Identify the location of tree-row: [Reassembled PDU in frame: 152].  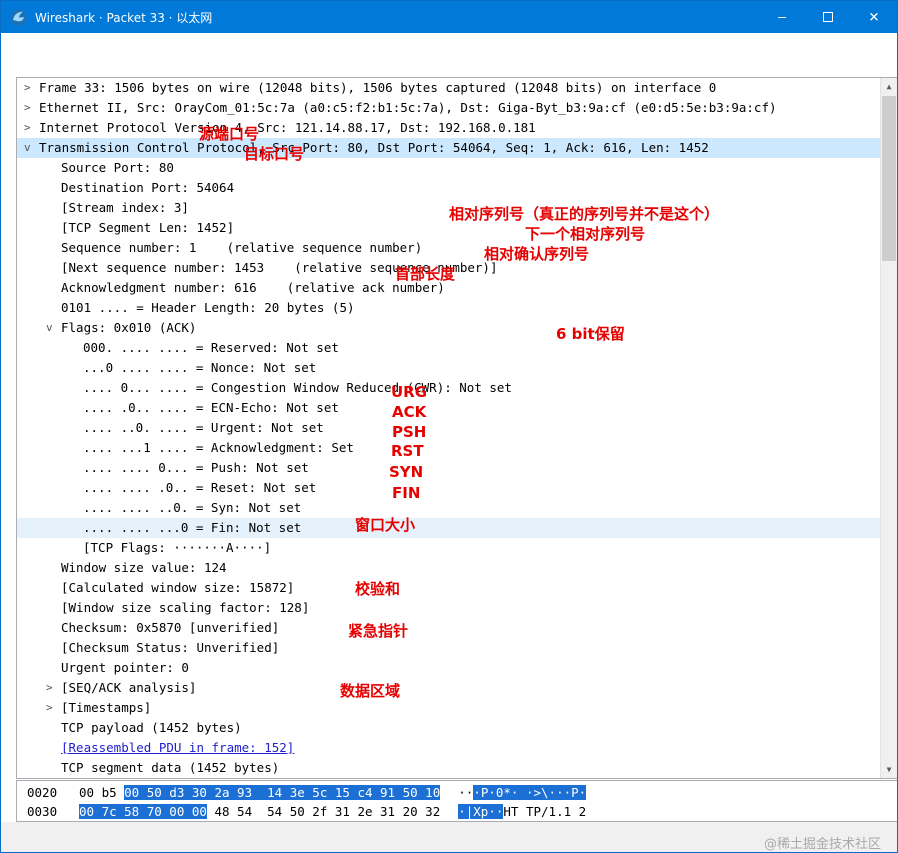
(457, 748).